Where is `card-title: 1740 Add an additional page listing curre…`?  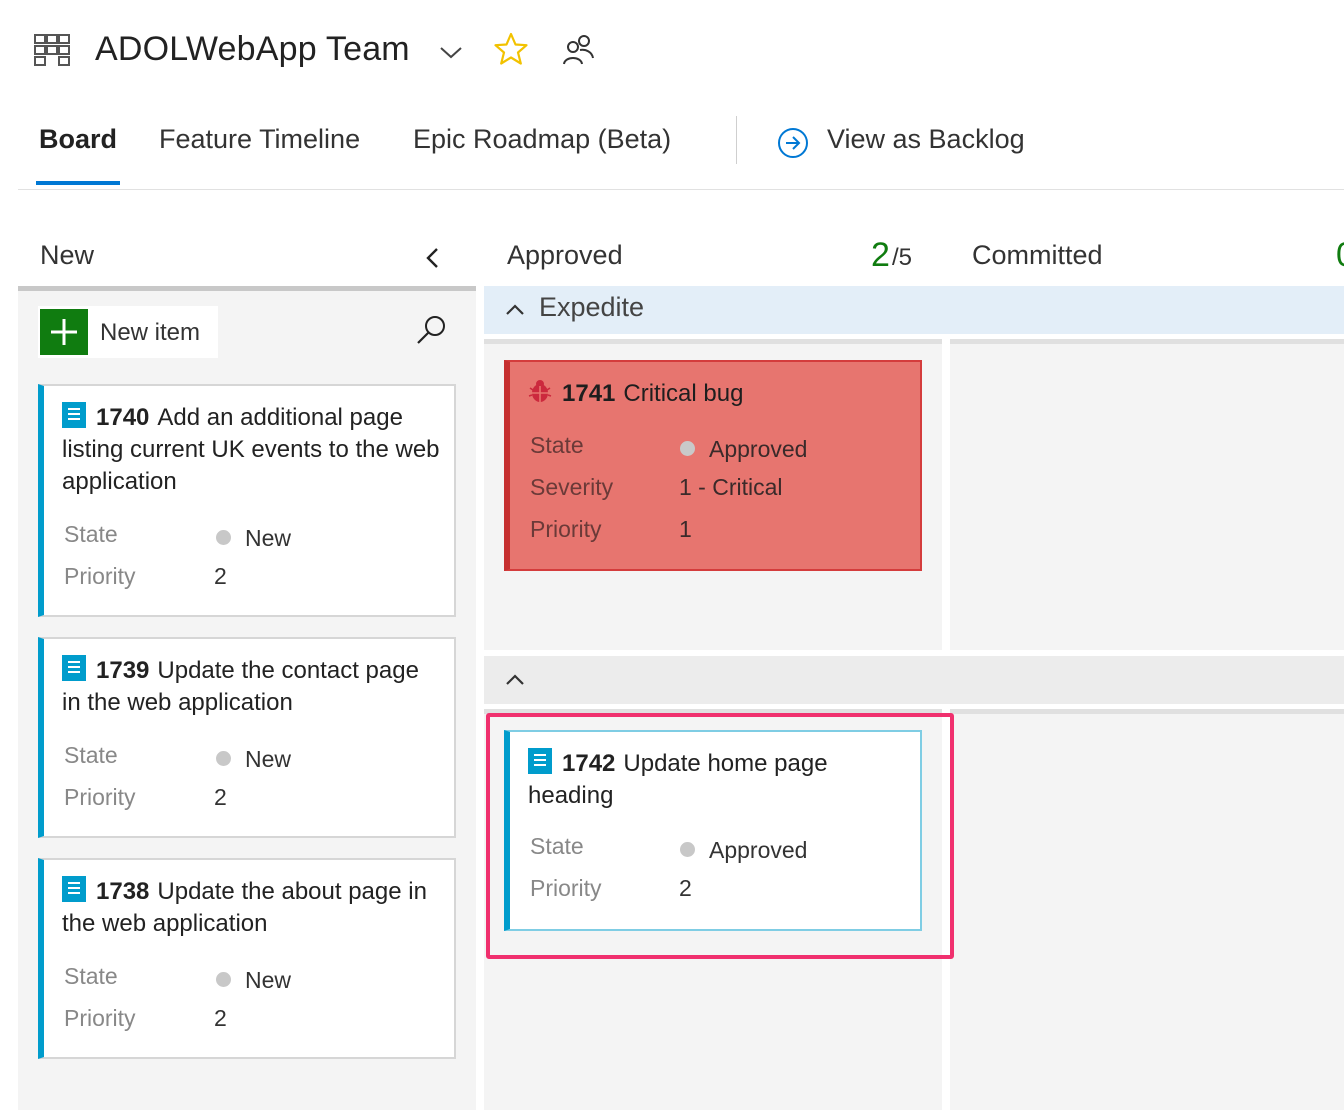
card-title: 1740 Add an additional page listing curre… is located at coordinates (252, 450).